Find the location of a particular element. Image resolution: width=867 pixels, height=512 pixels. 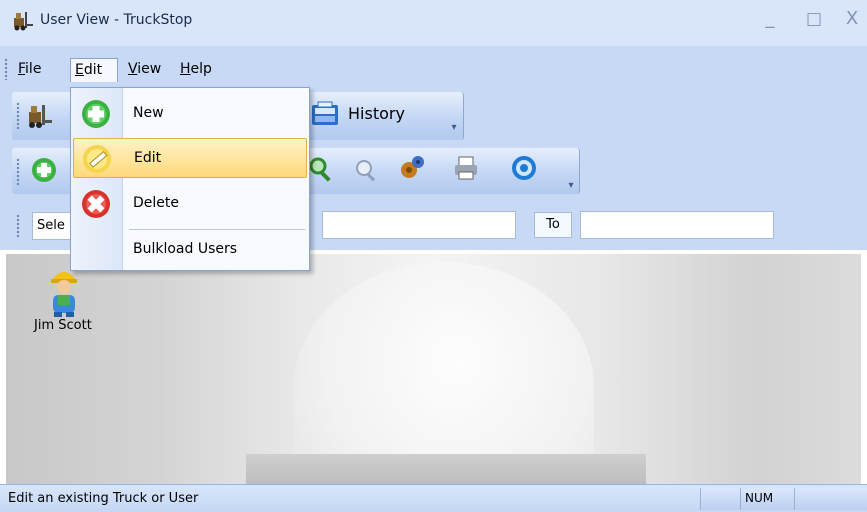

status-message: Edit an existing Truck or User is located at coordinates (103, 498).